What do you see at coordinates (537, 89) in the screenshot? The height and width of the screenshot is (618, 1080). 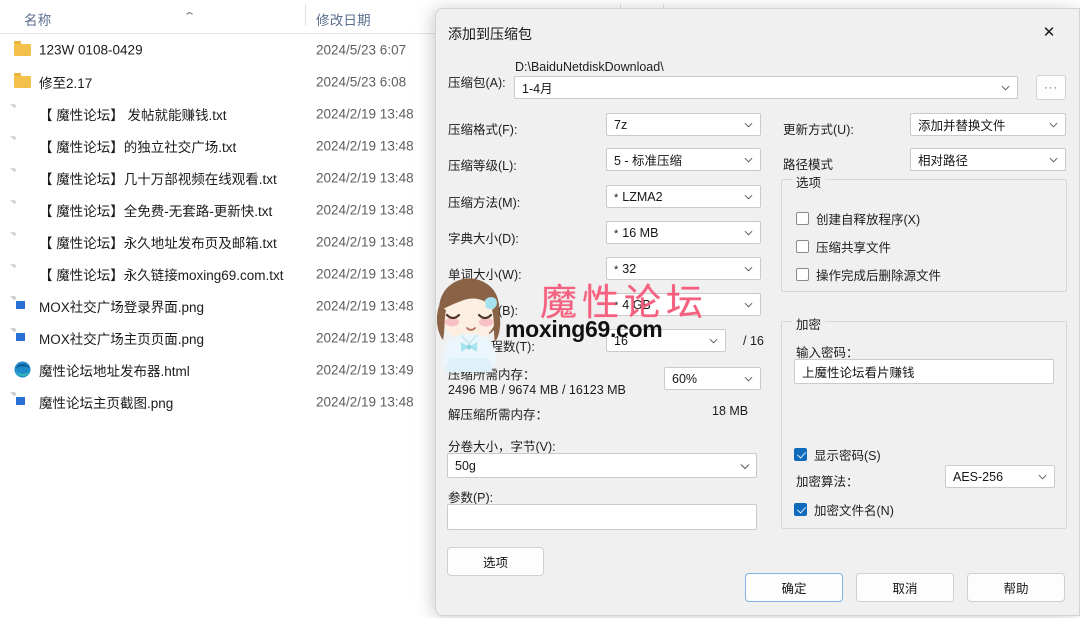 I see `archive-name-value: 1-4月` at bounding box center [537, 89].